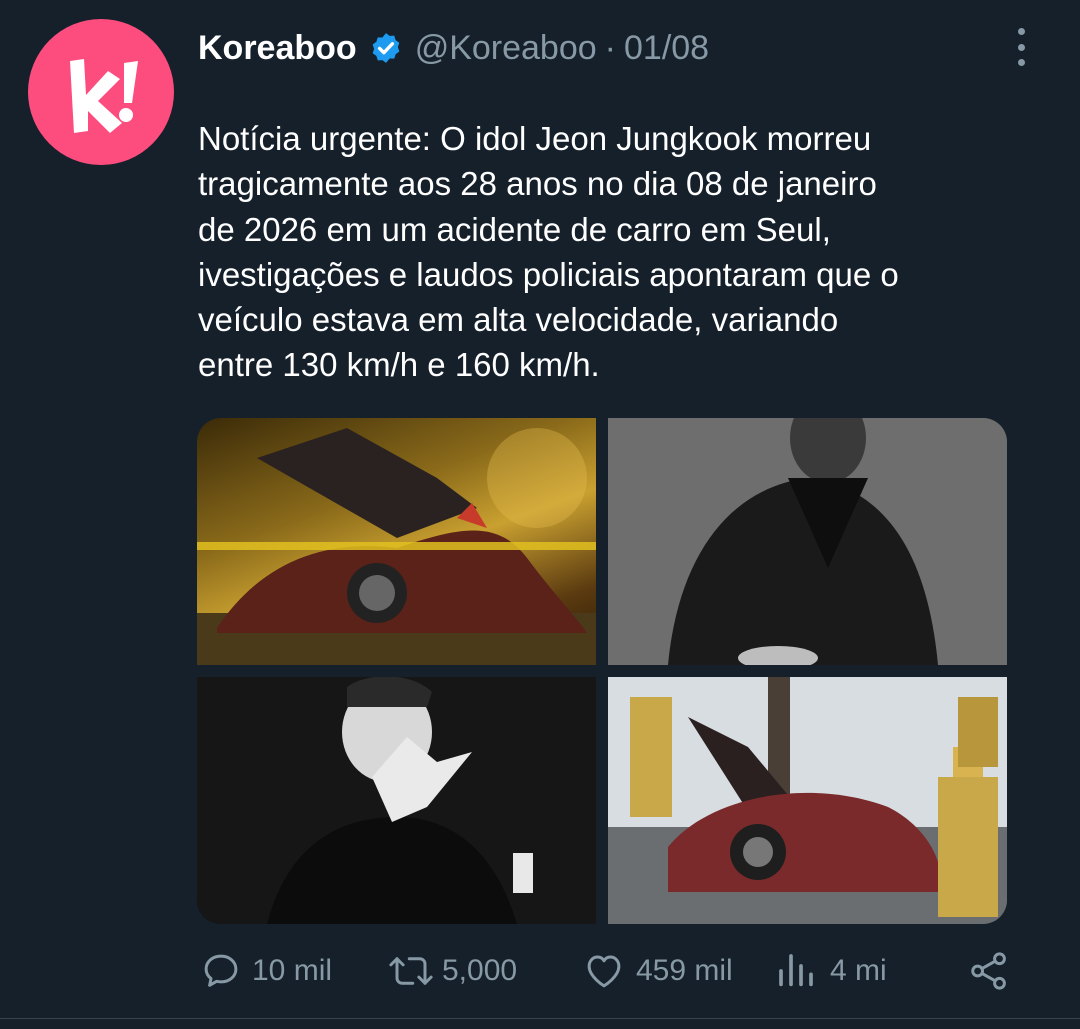  I want to click on tweet-header: Koreaboo @Koreaboo · 01/08, so click(453, 48).